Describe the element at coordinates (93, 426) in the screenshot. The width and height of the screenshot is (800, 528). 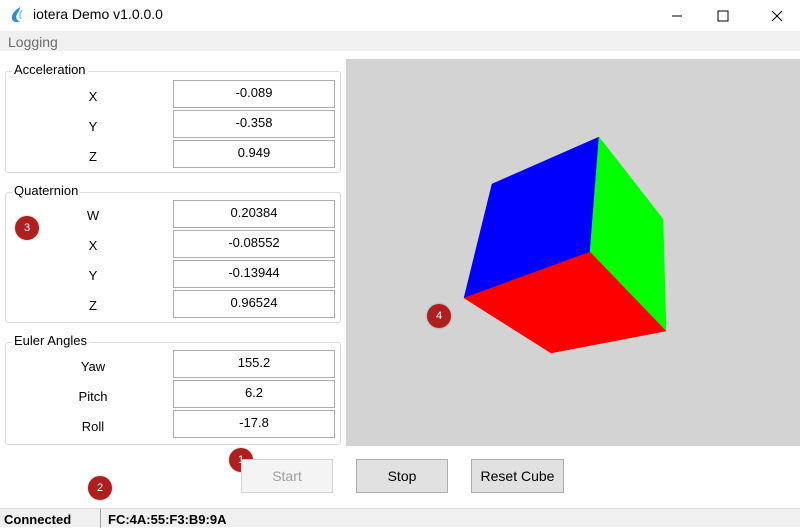
I see `euler-roll-label: Roll` at that location.